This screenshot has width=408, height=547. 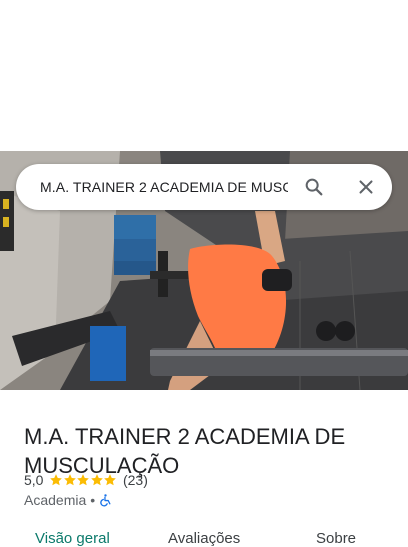 I want to click on star-rating, so click(x=83, y=480).